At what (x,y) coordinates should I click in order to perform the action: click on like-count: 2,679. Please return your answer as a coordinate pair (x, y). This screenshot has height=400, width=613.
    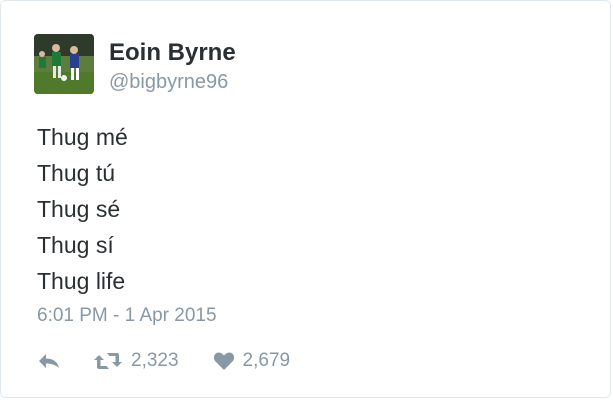
    Looking at the image, I should click on (266, 360).